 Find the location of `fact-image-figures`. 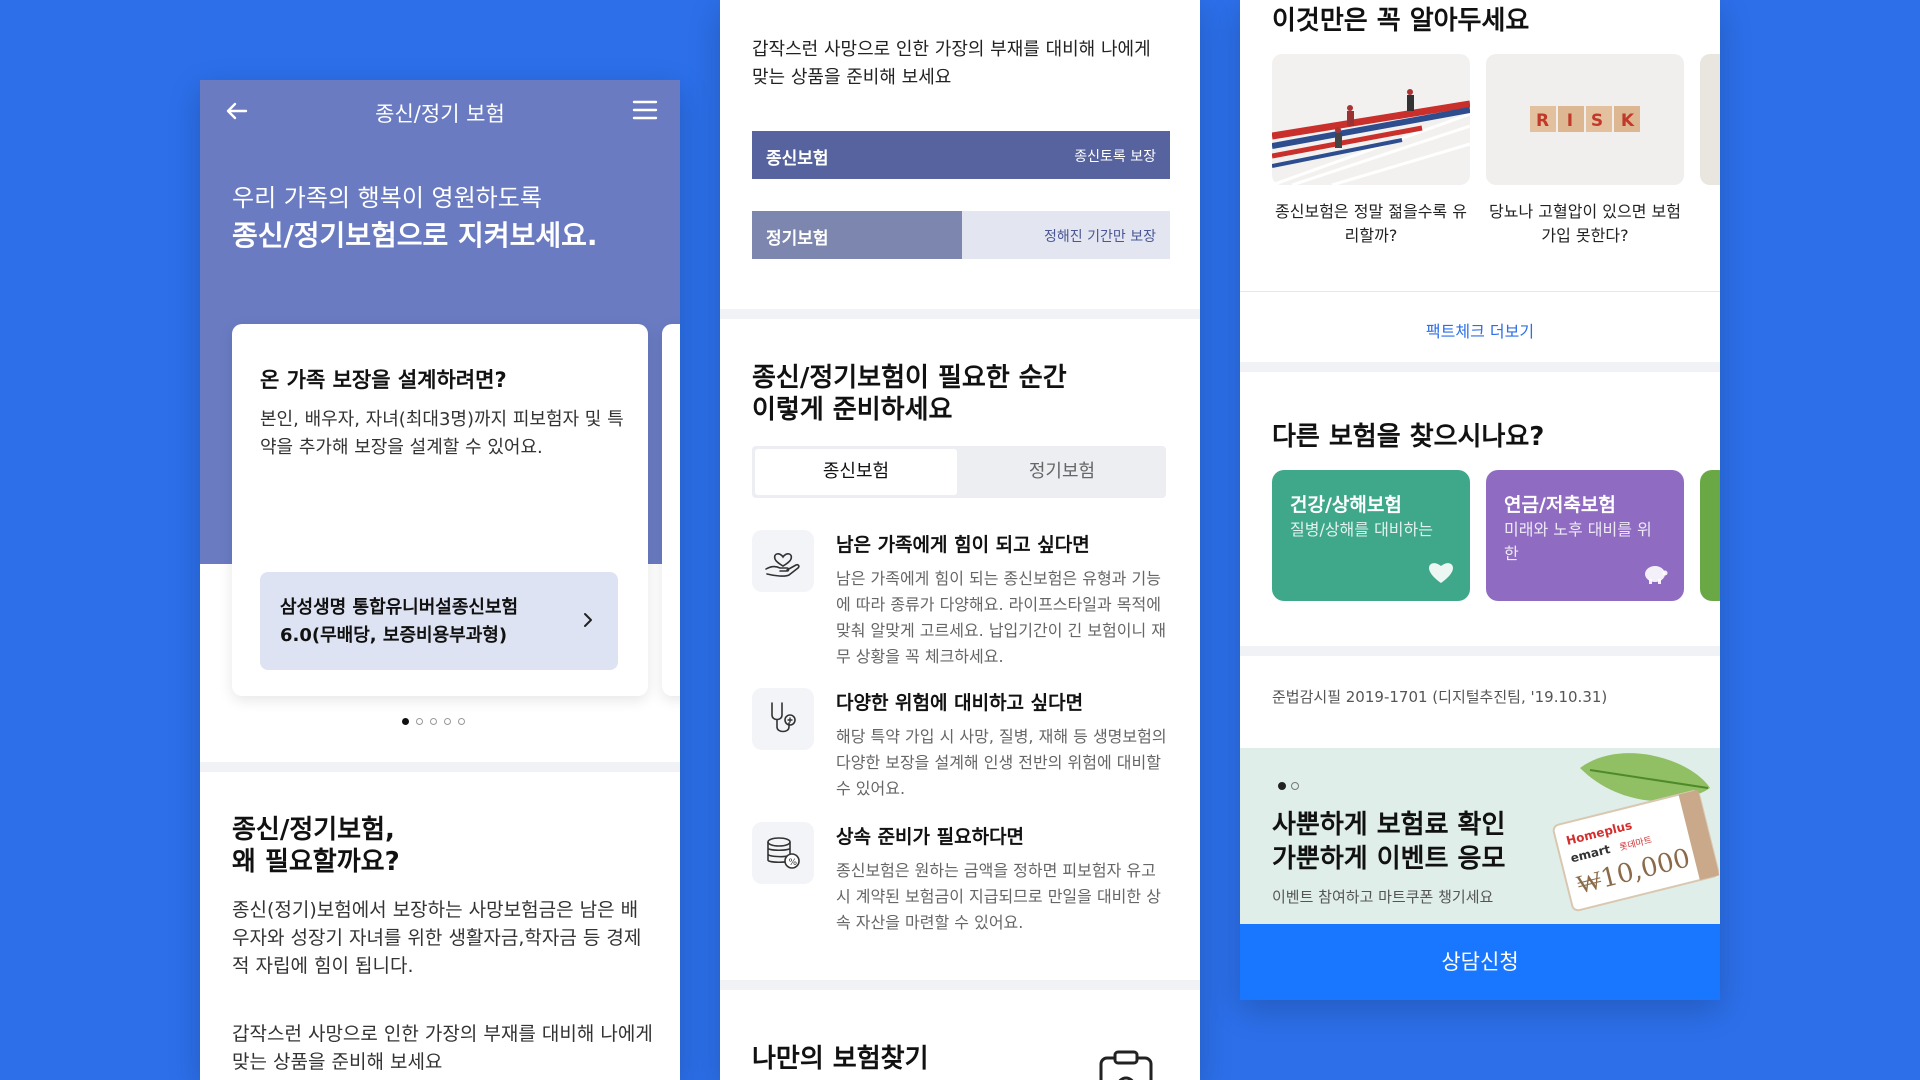

fact-image-figures is located at coordinates (1371, 119).